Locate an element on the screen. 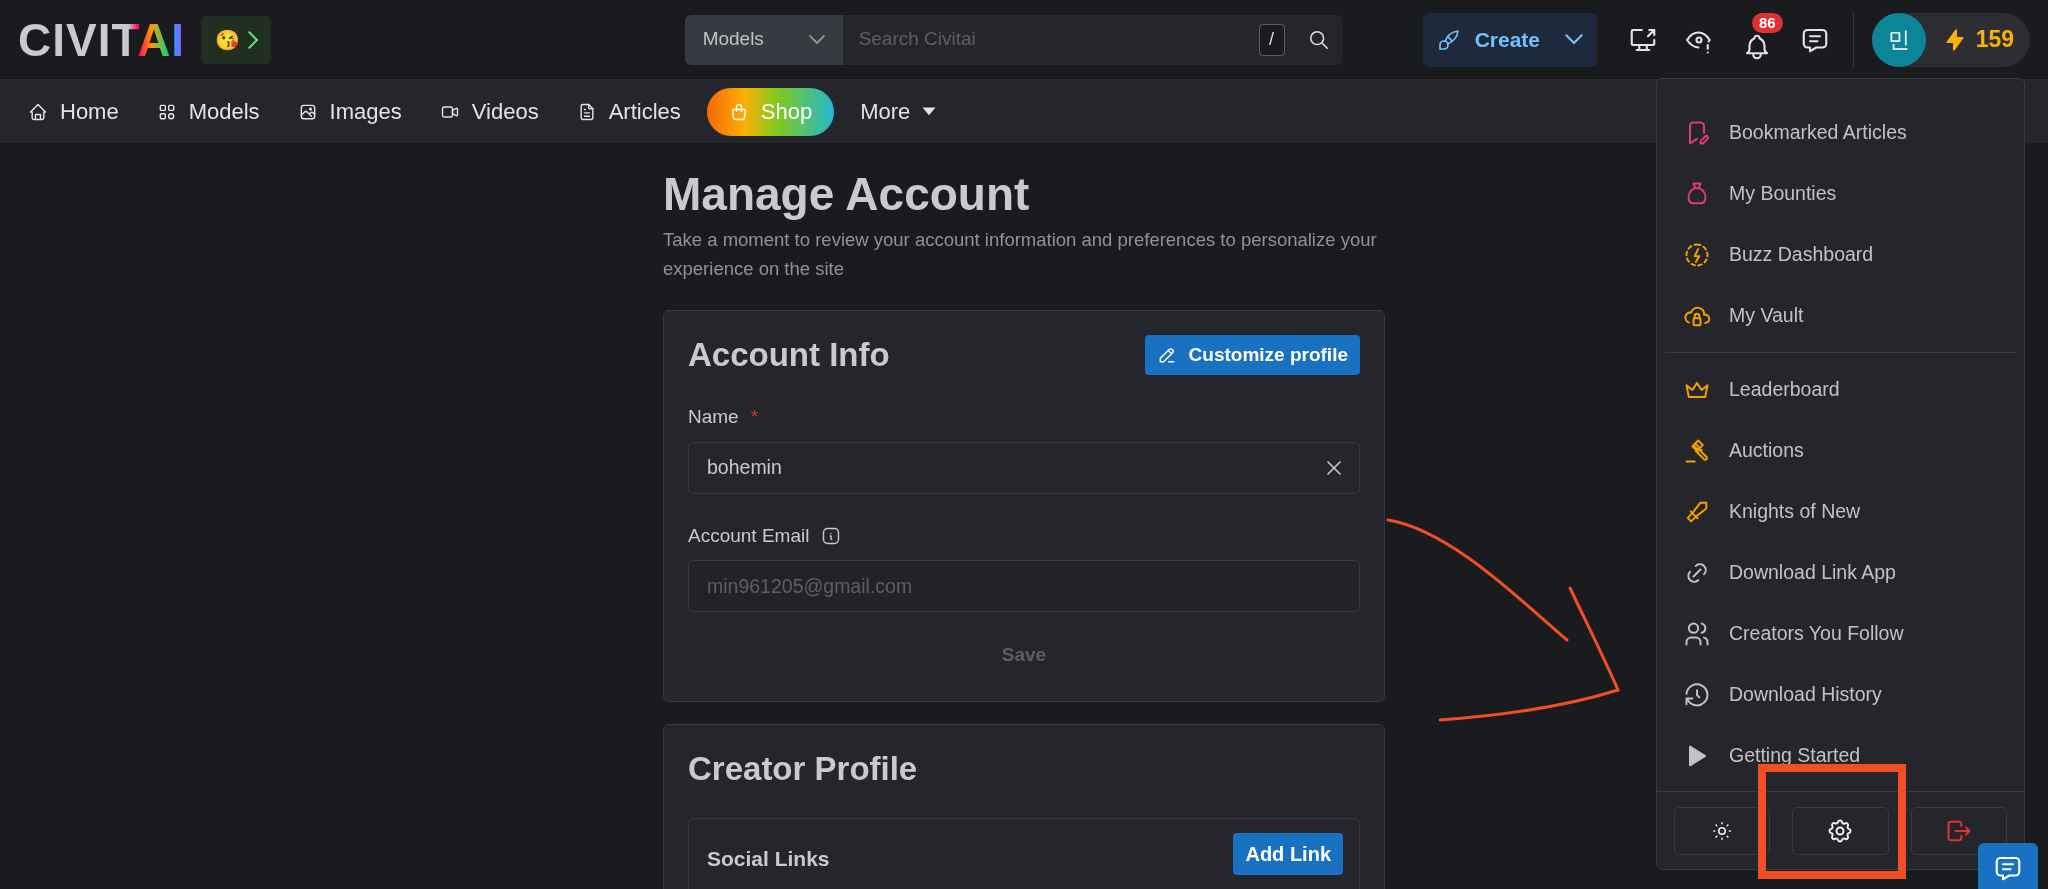  theme-toggle-button is located at coordinates (1722, 830).